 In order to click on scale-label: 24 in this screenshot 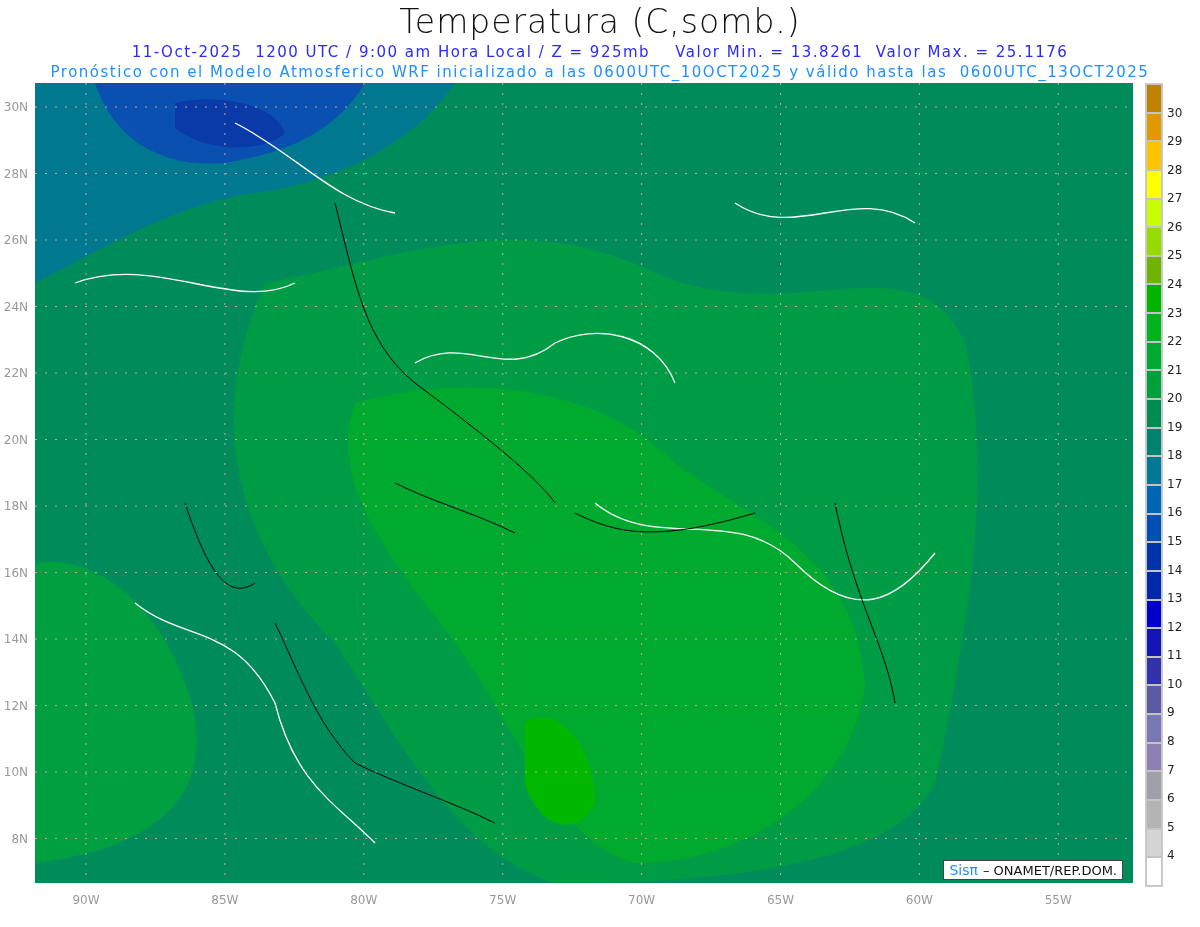, I will do `click(1175, 284)`.